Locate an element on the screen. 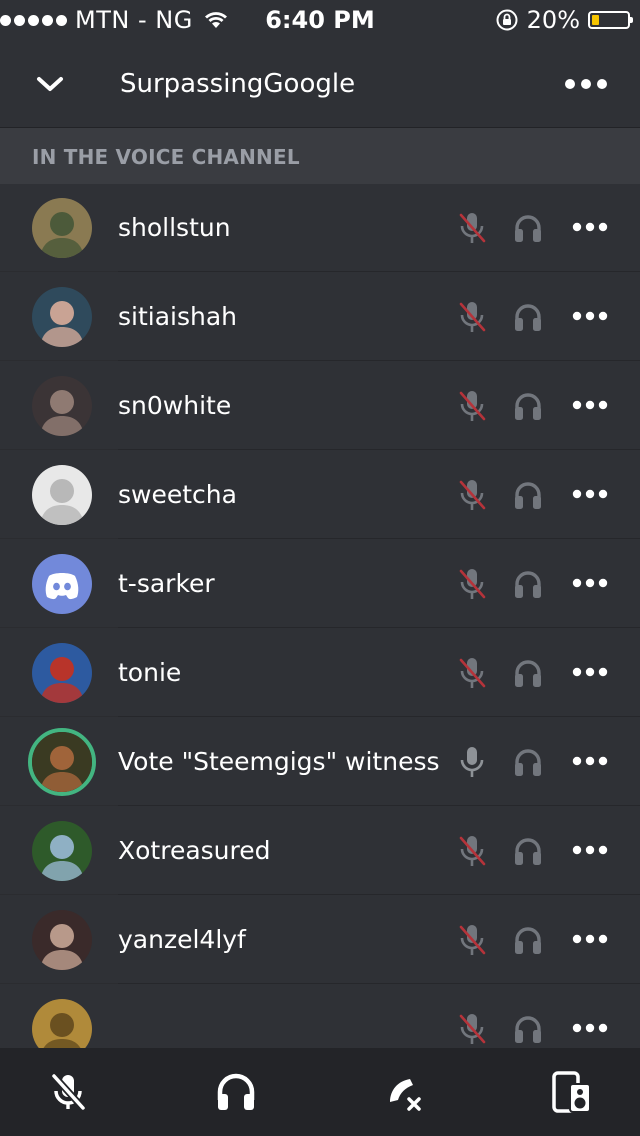 The height and width of the screenshot is (1136, 640). battery-percent: 20% is located at coordinates (553, 20).